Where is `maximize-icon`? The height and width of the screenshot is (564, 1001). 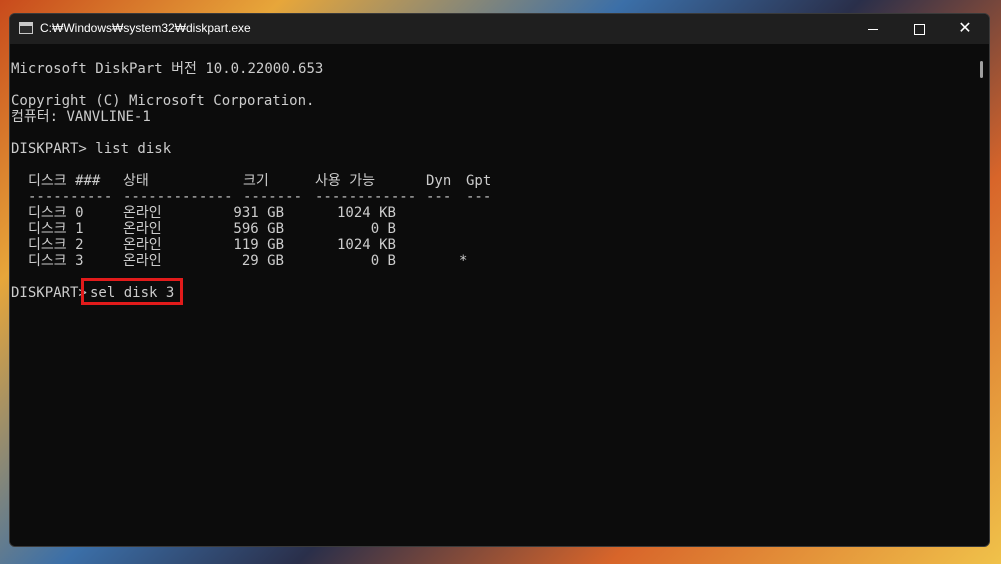
maximize-icon is located at coordinates (919, 29).